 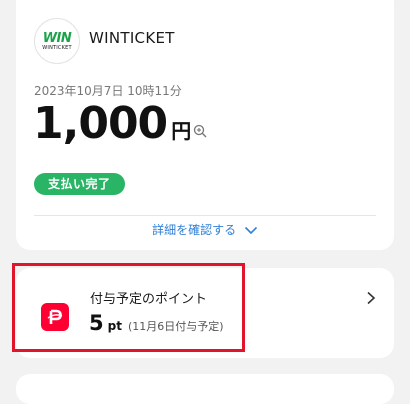 I want to click on merchant-logo-subtext: WINTICKET, so click(x=57, y=47).